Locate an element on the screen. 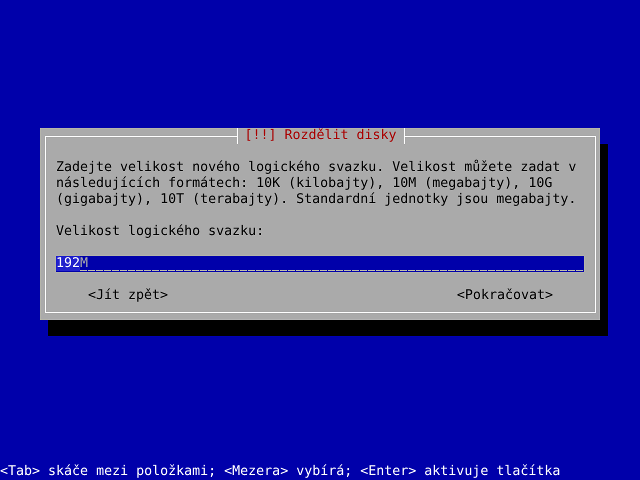 This screenshot has width=640, height=480. message-text: Zadejte velikost nového logického svazku. Velikost můžete zadat v následujících formátech: 10K (kilobajty), 10M (megabajty), 10G (gigabajty), 10T (terabajty). Standardní jednotky jsou megabajty. is located at coordinates (317, 184).